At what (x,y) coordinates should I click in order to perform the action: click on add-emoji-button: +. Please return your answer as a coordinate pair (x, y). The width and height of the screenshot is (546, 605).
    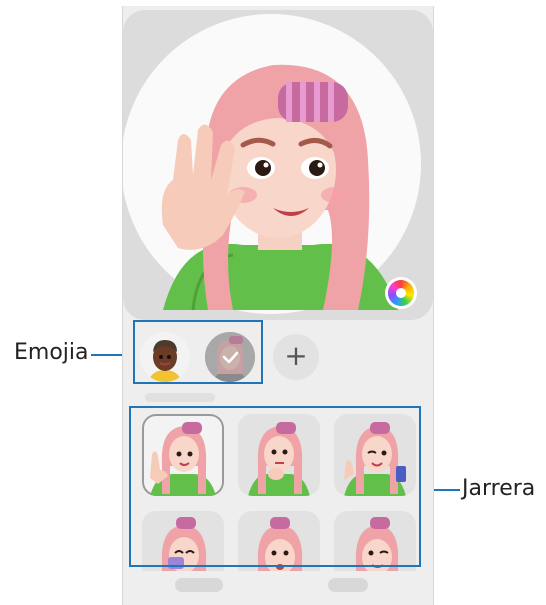
    Looking at the image, I should click on (296, 357).